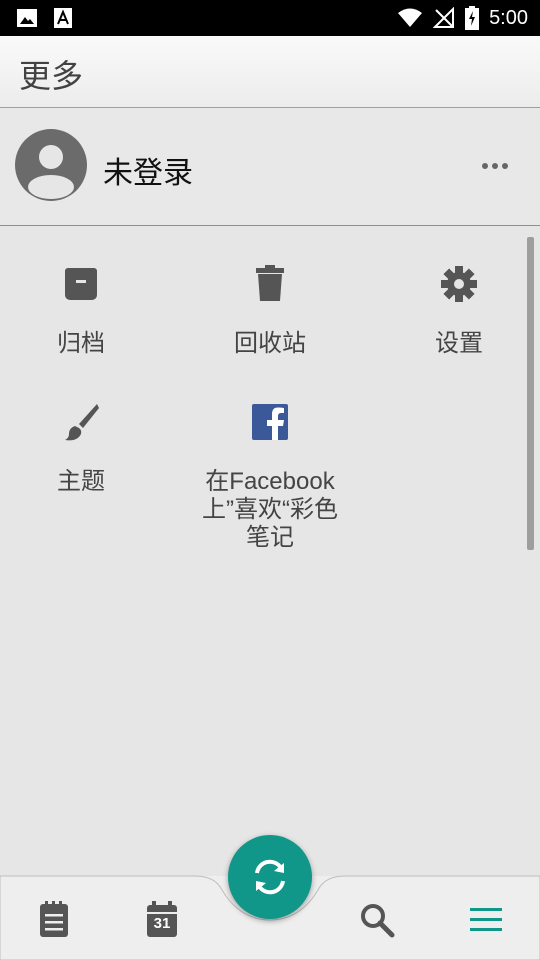  Describe the element at coordinates (81, 343) in the screenshot. I see `archive-label: 归档` at that location.